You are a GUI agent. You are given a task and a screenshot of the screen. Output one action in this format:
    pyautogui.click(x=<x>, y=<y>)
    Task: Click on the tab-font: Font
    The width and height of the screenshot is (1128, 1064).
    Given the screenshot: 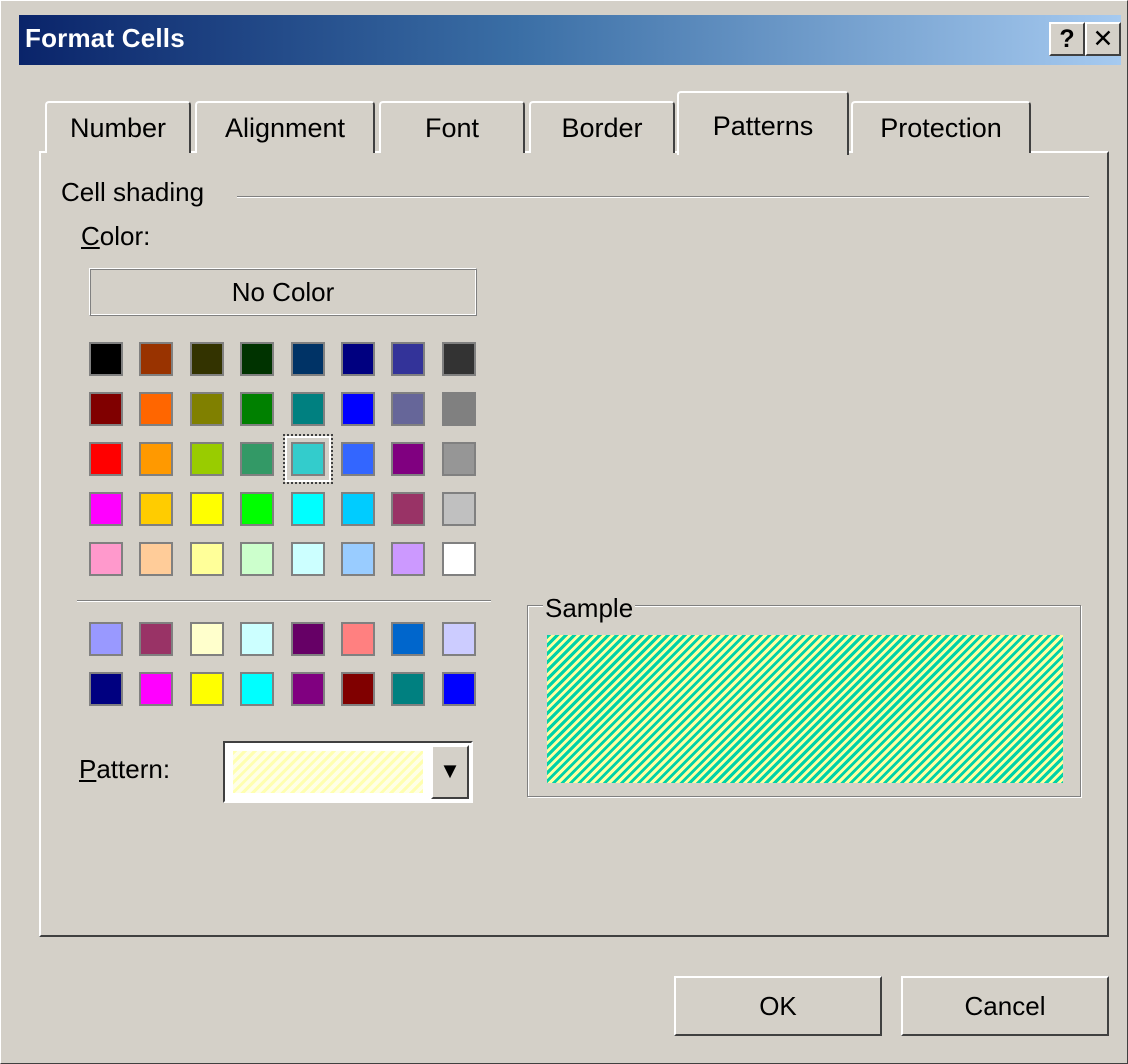 What is the action you would take?
    pyautogui.click(x=452, y=127)
    